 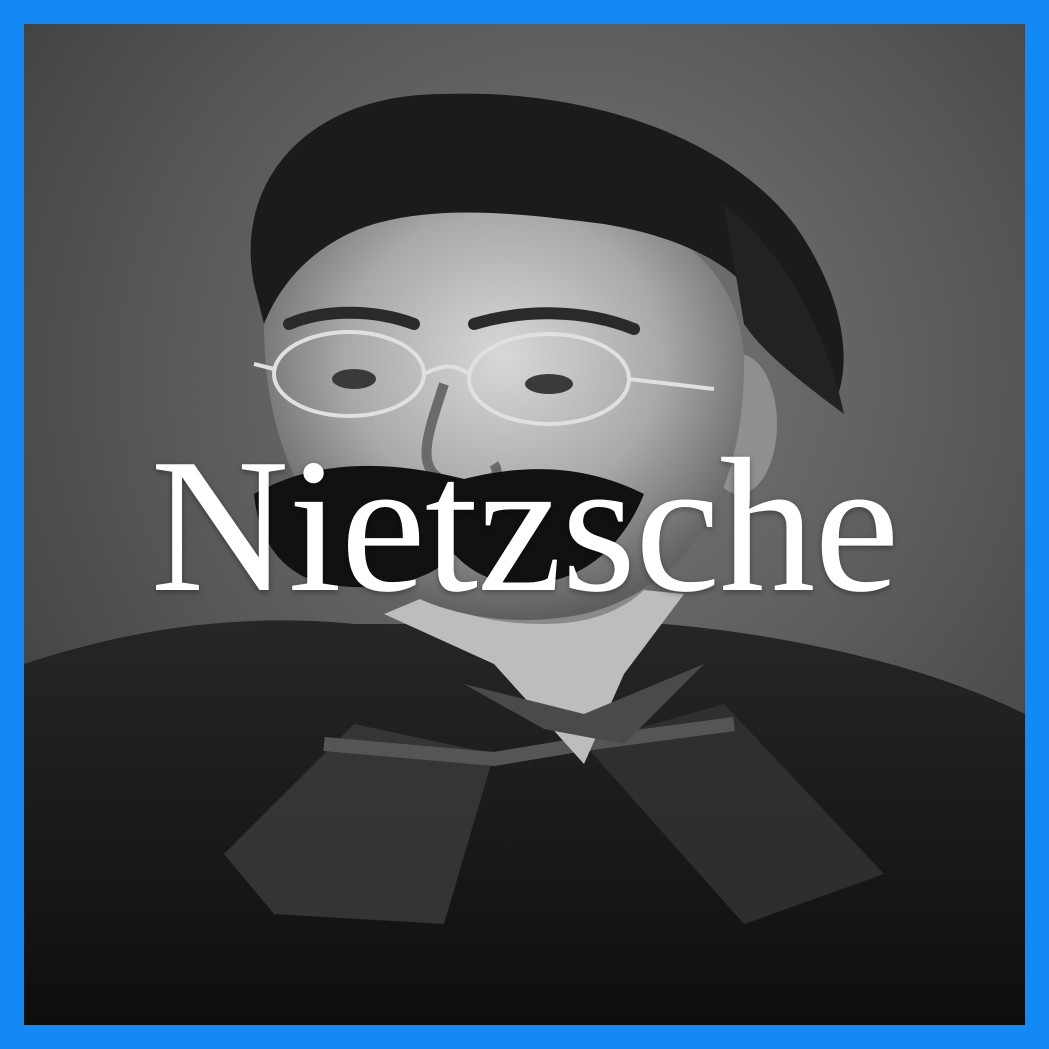 I want to click on poster-title: Nietzsche, so click(x=525, y=525).